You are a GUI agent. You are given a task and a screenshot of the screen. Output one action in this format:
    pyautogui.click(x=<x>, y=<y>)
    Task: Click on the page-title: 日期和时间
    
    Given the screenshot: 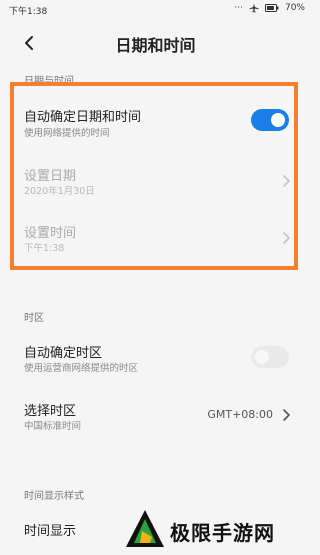 What is the action you would take?
    pyautogui.click(x=155, y=45)
    